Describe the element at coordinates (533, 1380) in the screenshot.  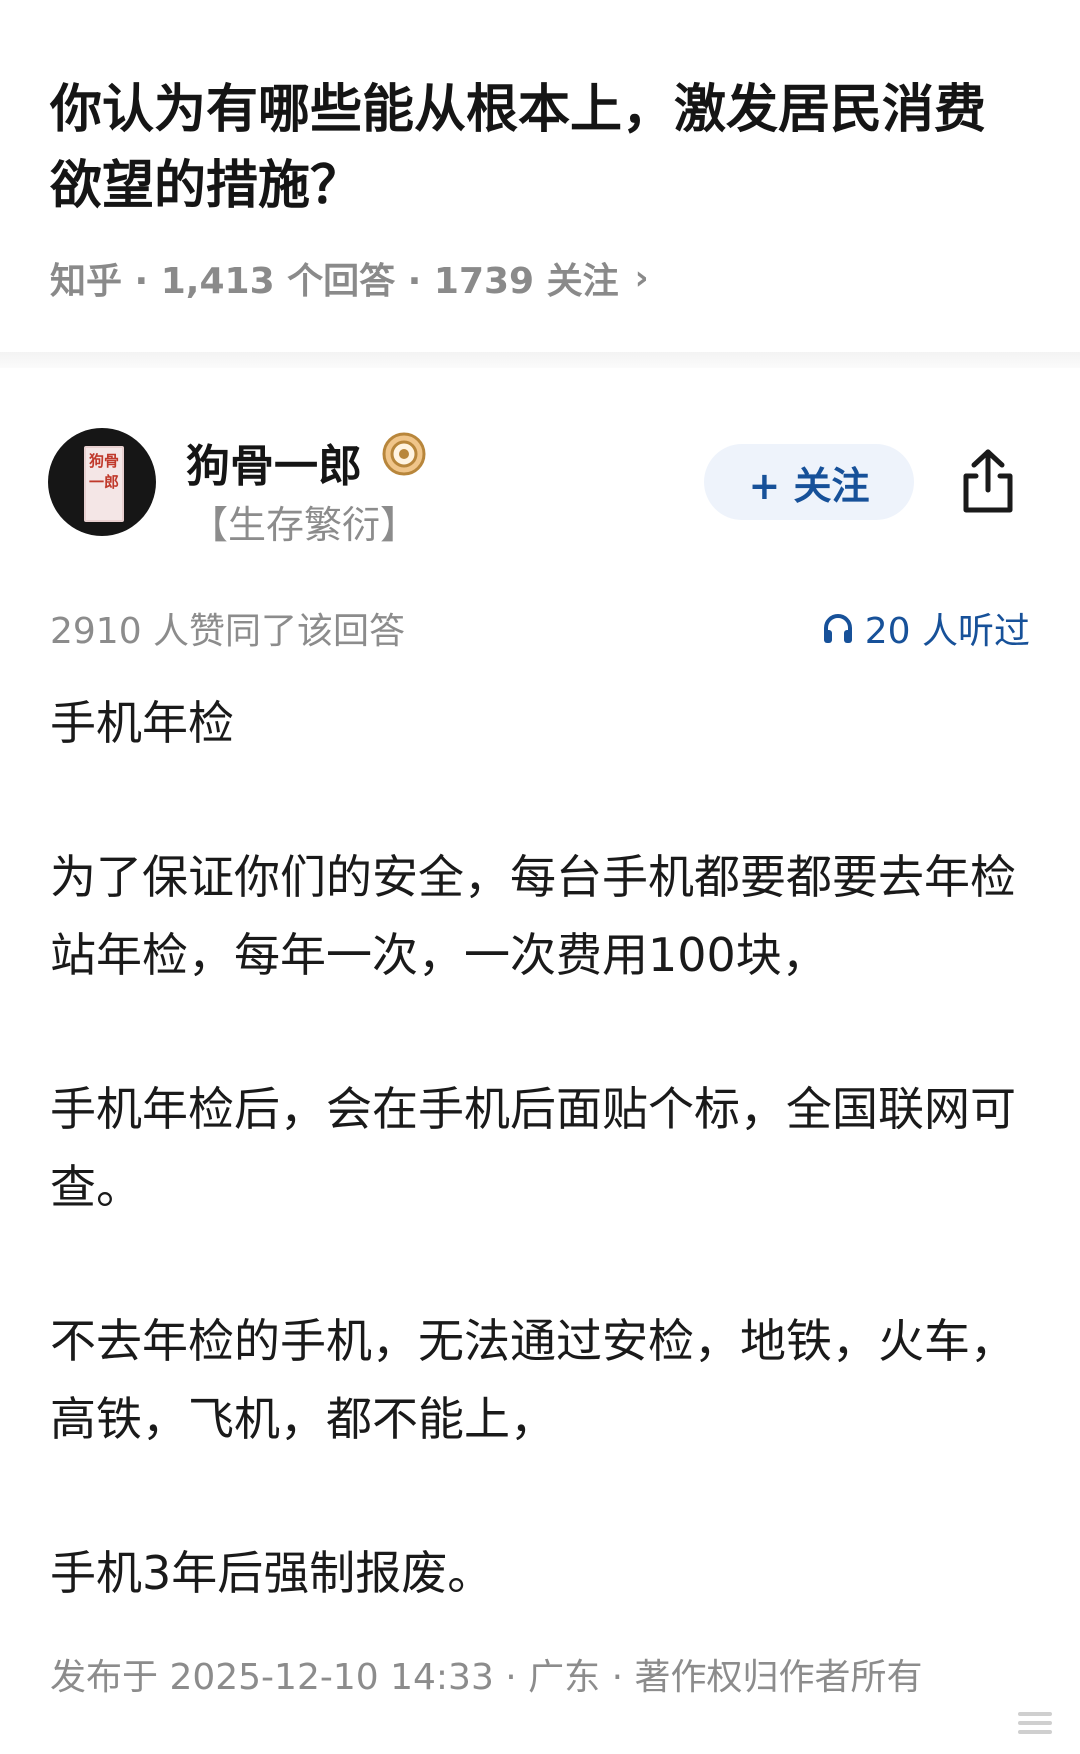
I see `answer-paragraph: 不去年检的手机，无法通过安检，地铁，火车，高铁，飞机，都不能上，` at that location.